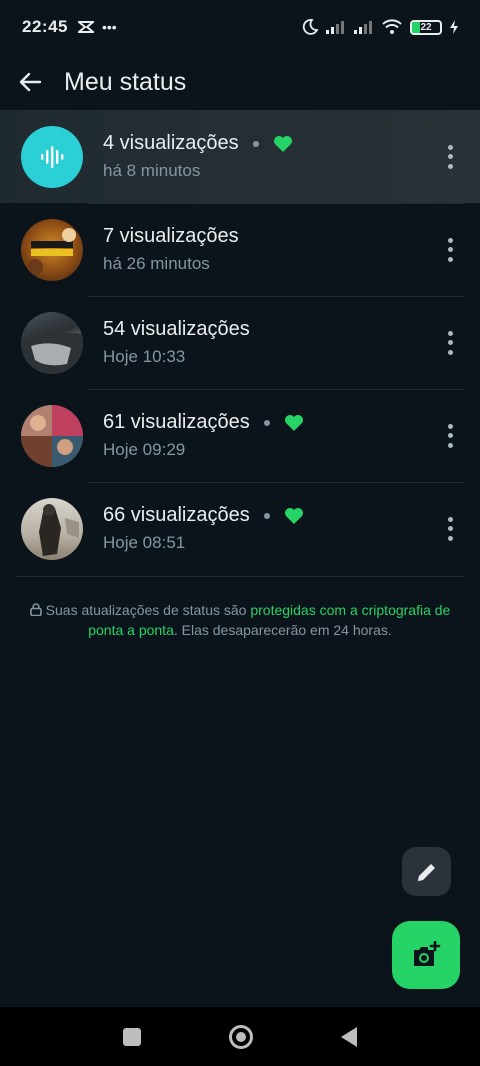  Describe the element at coordinates (240, 435) in the screenshot. I see `status-item: 61 visualizações Hoje 09:29` at that location.